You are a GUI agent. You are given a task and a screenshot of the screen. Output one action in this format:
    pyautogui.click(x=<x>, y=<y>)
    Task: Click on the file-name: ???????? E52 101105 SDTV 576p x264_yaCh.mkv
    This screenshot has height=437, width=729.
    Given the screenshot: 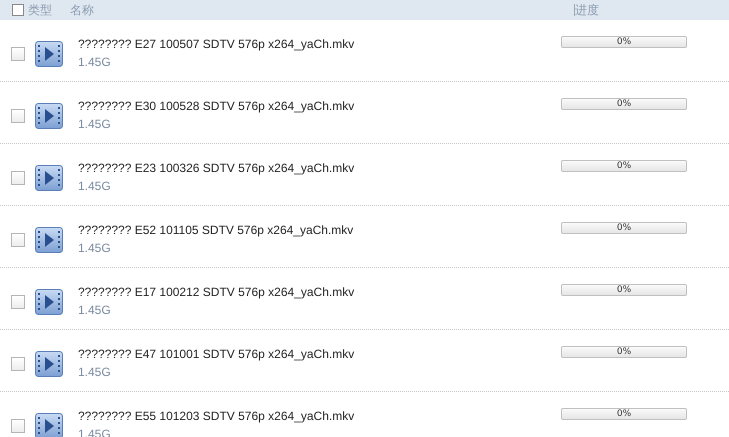 What is the action you would take?
    pyautogui.click(x=216, y=230)
    